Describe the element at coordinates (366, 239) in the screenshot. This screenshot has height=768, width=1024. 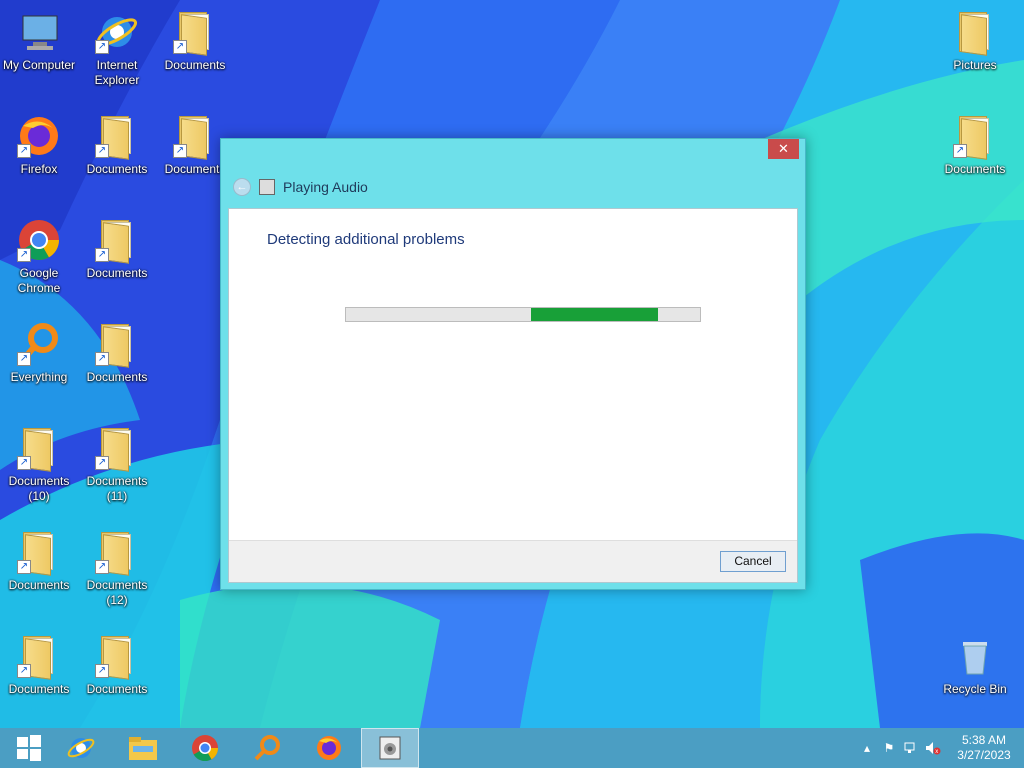
I see `status-heading: Detecting additional problems` at that location.